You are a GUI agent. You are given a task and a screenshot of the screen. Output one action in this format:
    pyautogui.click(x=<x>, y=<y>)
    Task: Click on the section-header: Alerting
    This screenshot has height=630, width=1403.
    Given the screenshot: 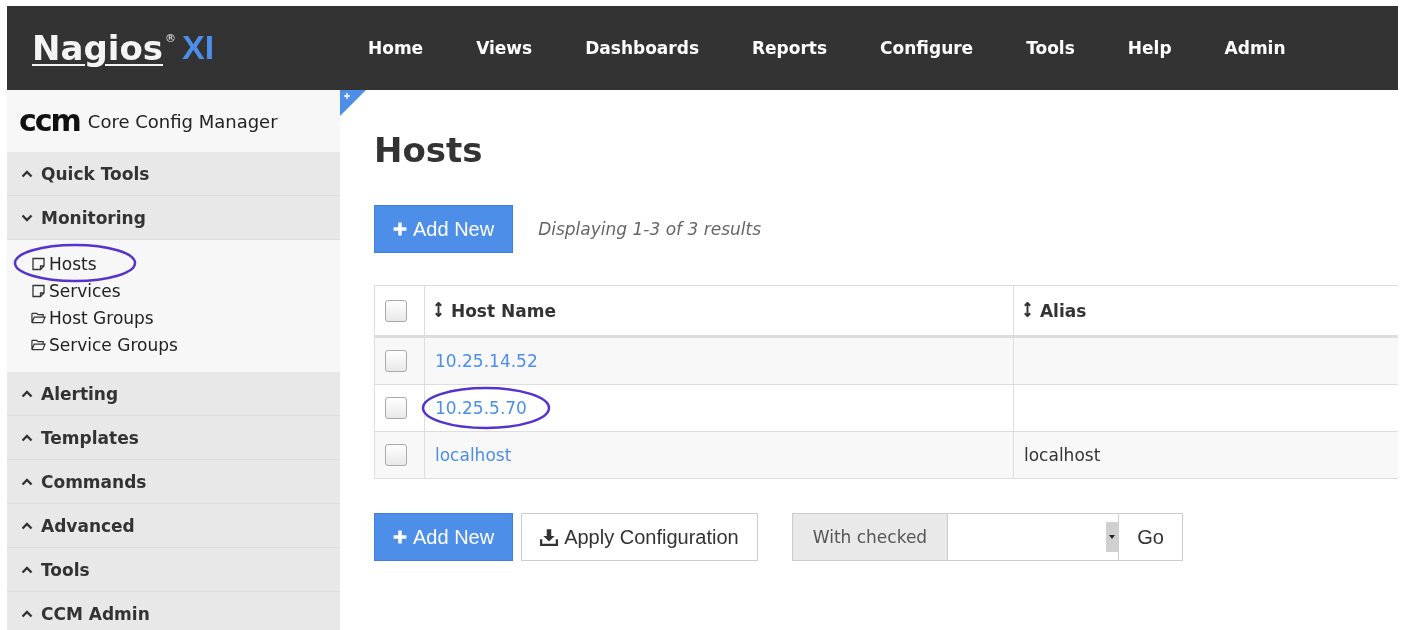 What is the action you would take?
    pyautogui.click(x=173, y=394)
    